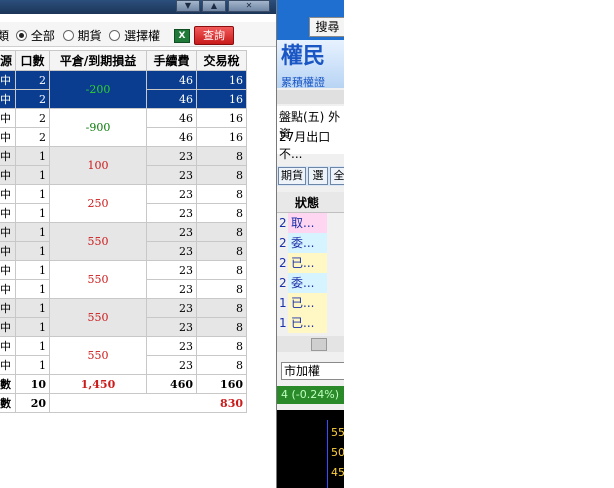 Image resolution: width=614 pixels, height=488 pixels. What do you see at coordinates (337, 432) in the screenshot?
I see `chart-tick-label: 55` at bounding box center [337, 432].